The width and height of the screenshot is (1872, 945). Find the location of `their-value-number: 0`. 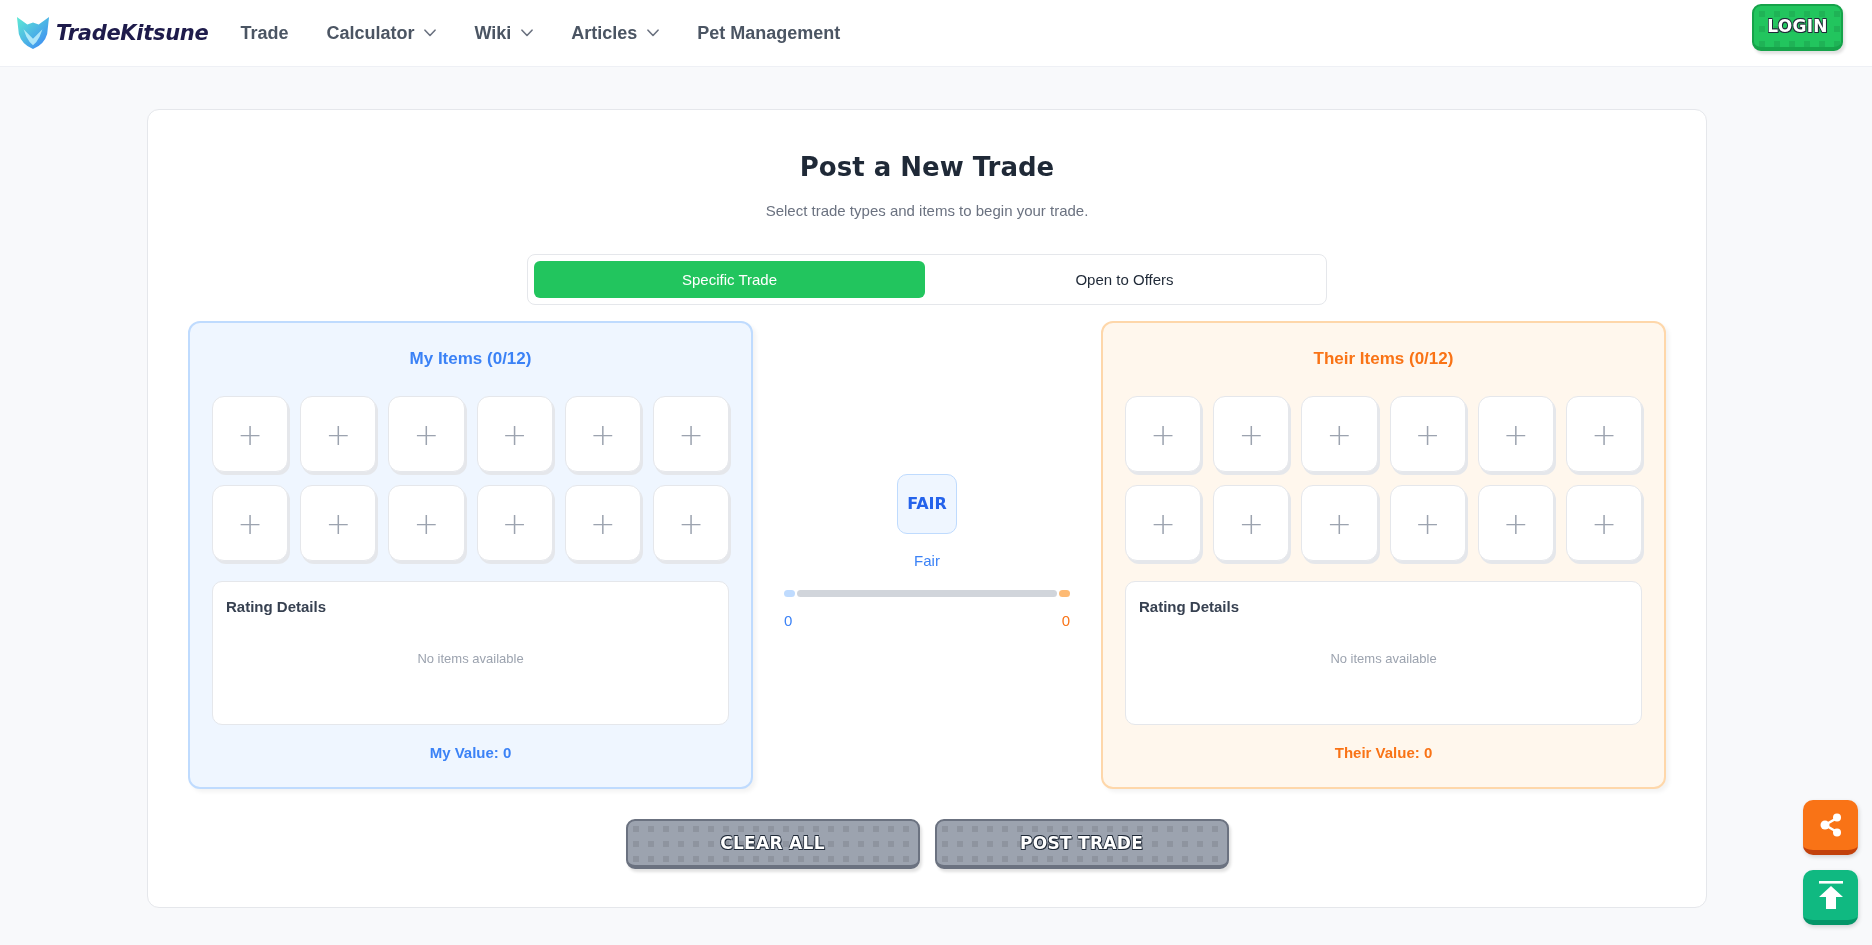

their-value-number: 0 is located at coordinates (1065, 620).